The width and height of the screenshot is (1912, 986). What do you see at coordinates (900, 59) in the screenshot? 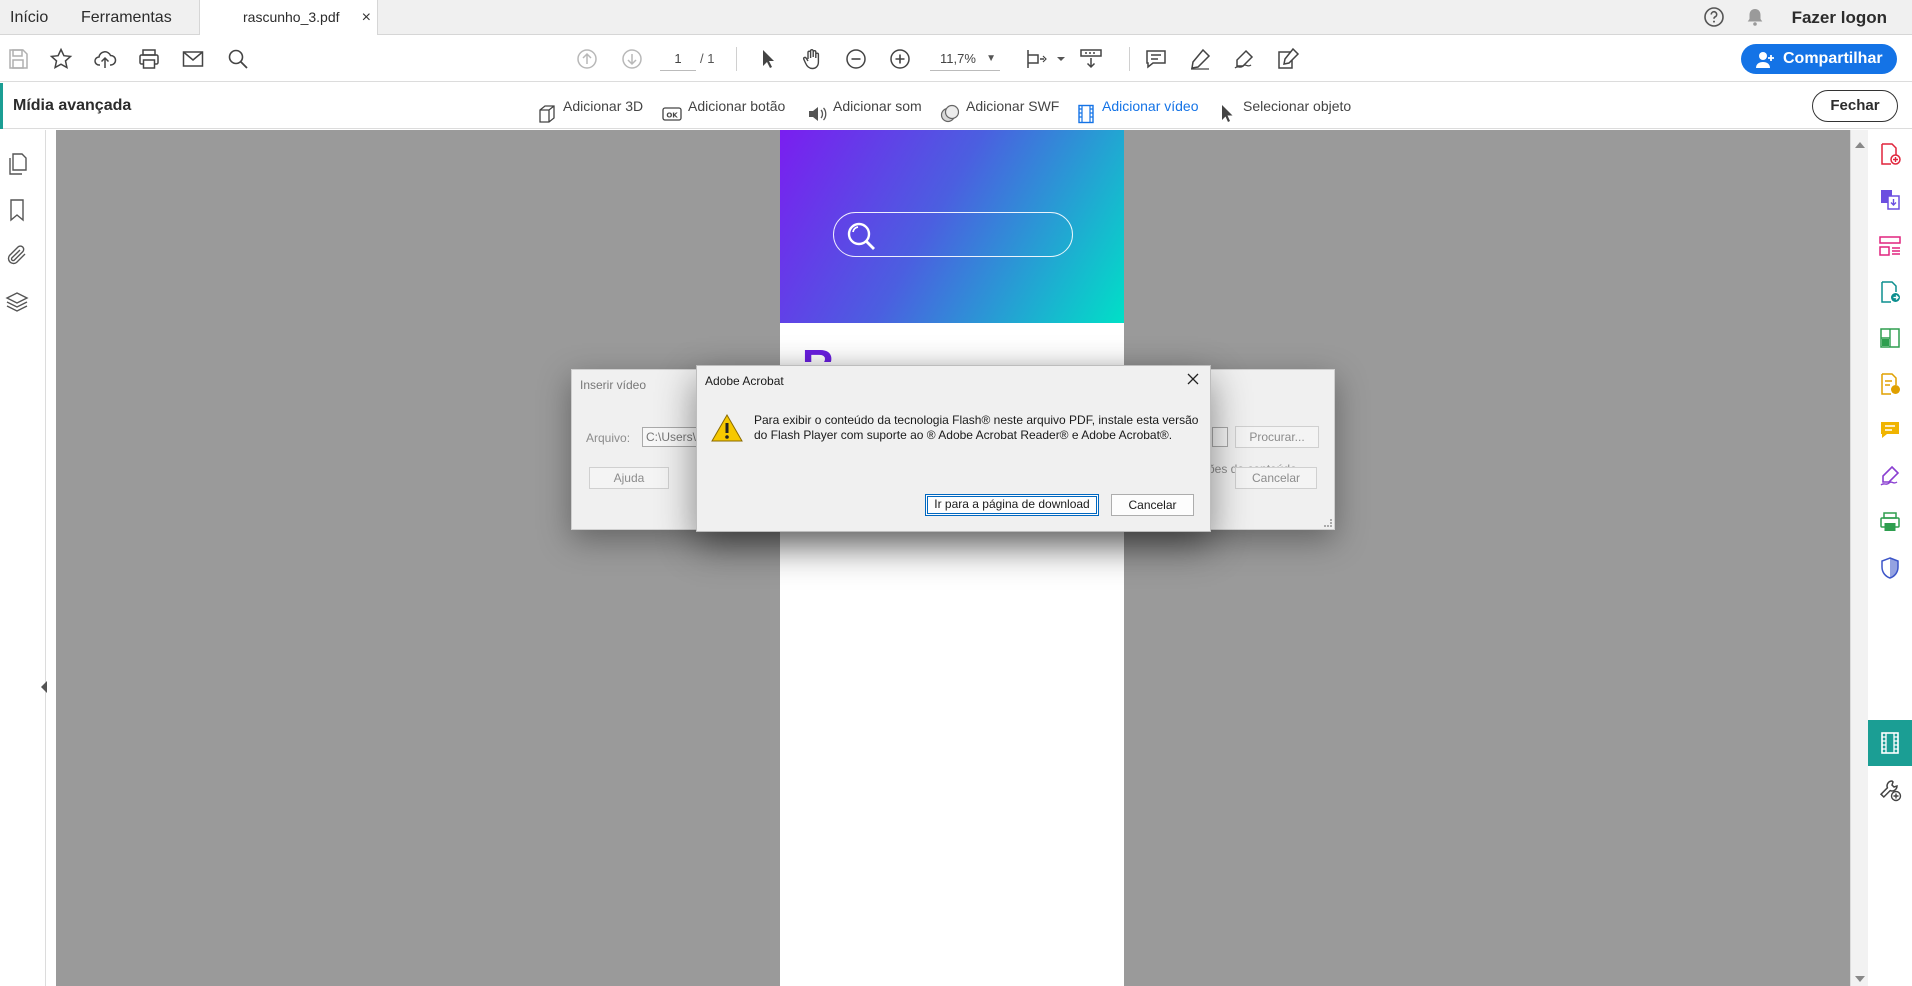
I see `zoom-in-icon` at bounding box center [900, 59].